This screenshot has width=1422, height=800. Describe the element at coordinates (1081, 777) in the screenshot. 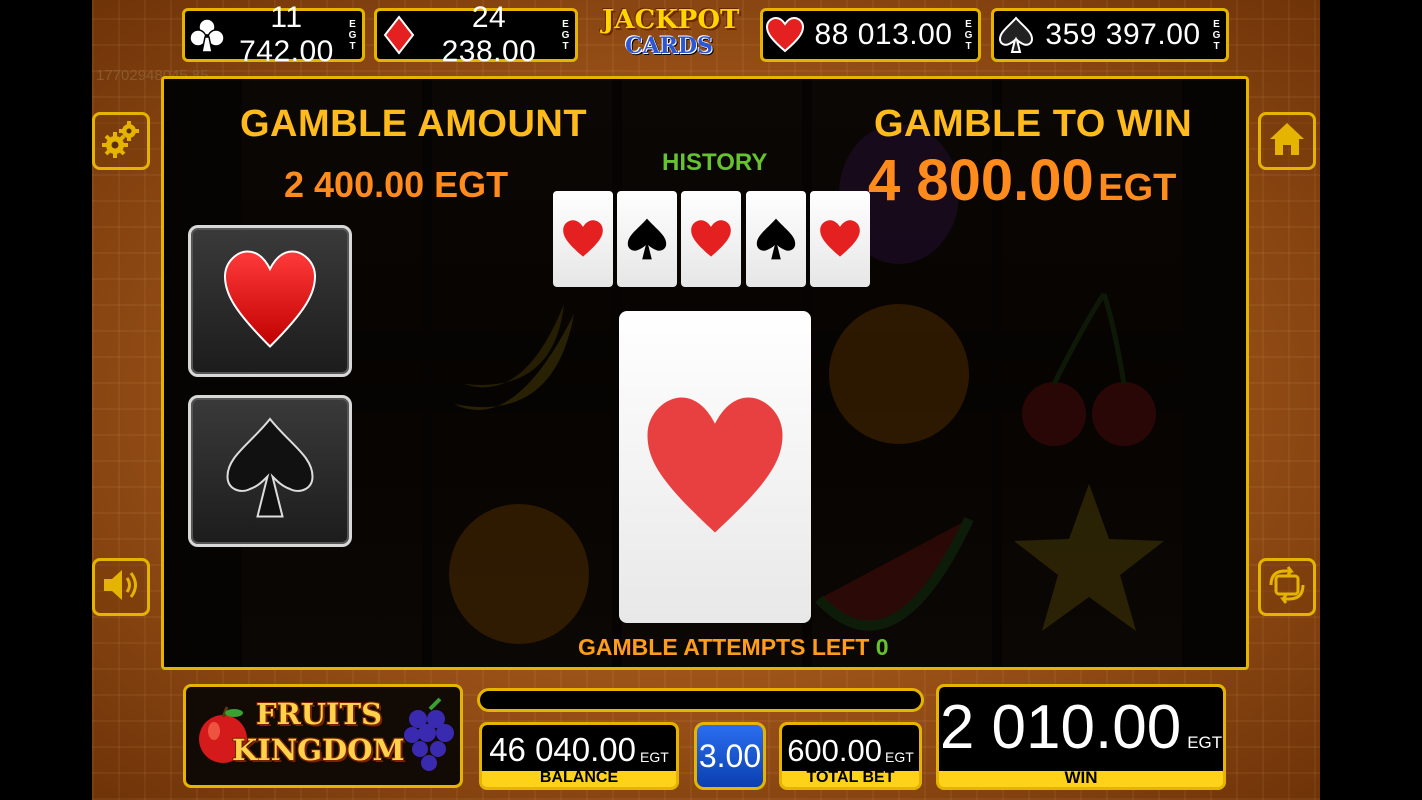

I see `win-label: WIN` at that location.